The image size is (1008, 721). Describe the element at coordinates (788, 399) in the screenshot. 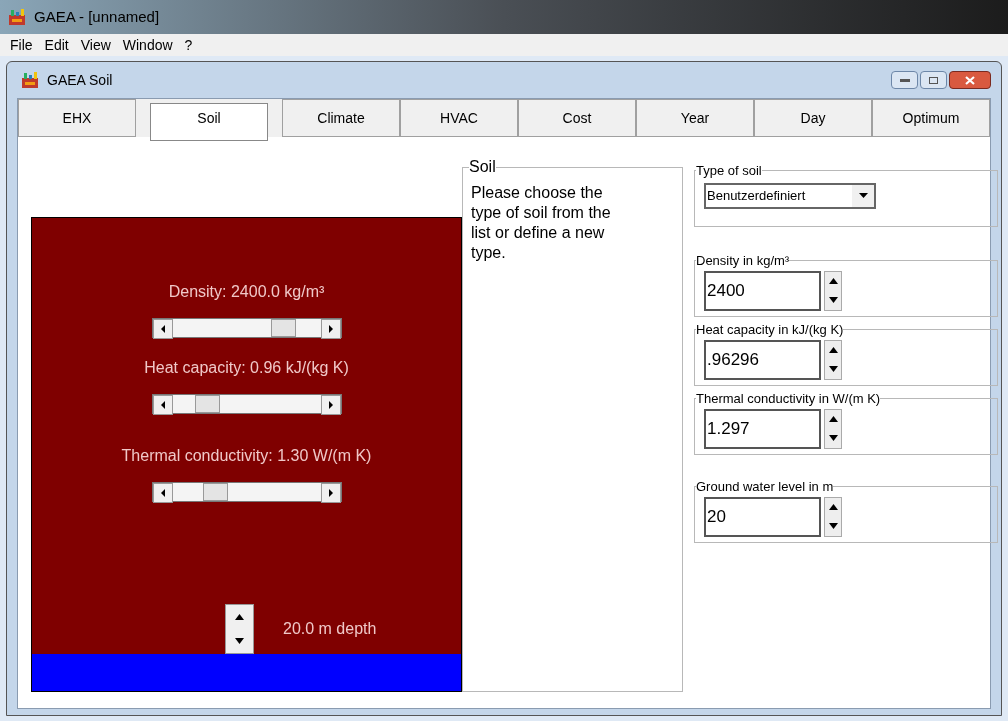

I see `group-title: Thermal conductivity in W/(m K)` at that location.